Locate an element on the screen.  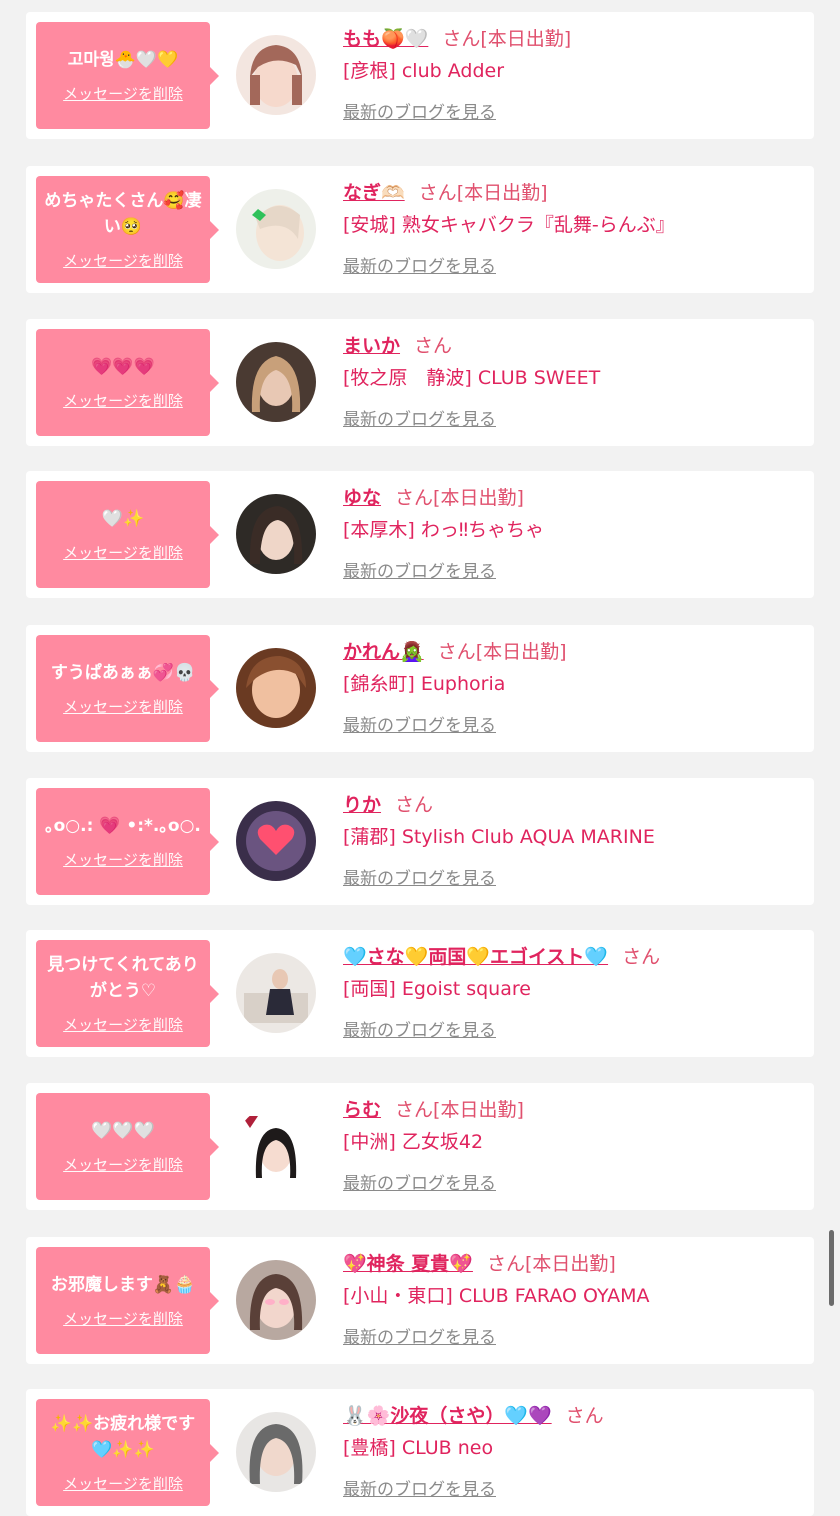
card-info: ゆな さん[本日出勤] [本厚木] わっ‼︎ちゃちゃ 最新のブログを見る is located at coordinates (573, 532).